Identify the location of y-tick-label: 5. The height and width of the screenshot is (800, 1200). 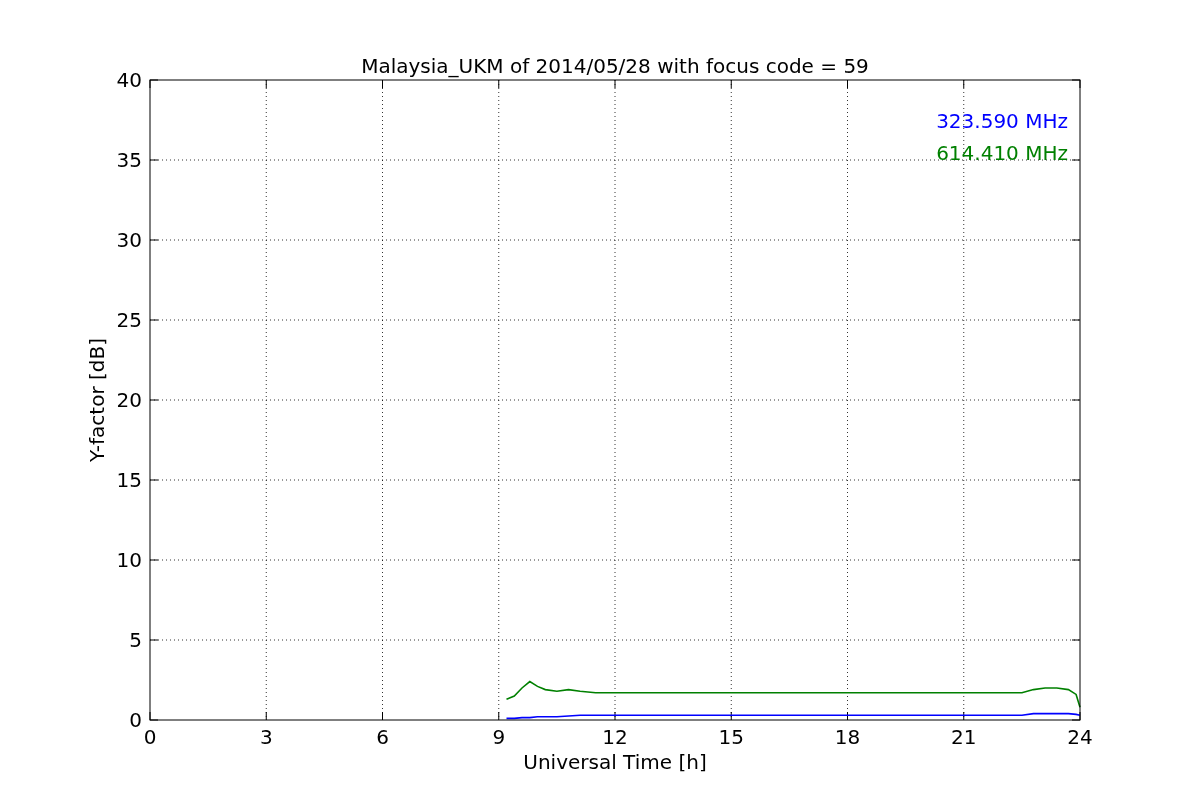
(135, 640).